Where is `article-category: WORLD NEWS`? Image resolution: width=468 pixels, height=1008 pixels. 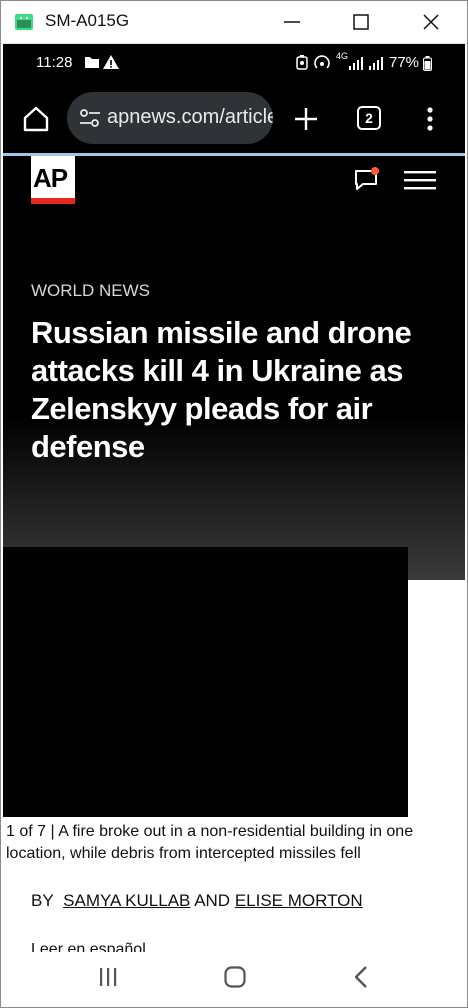 article-category: WORLD NEWS is located at coordinates (90, 291).